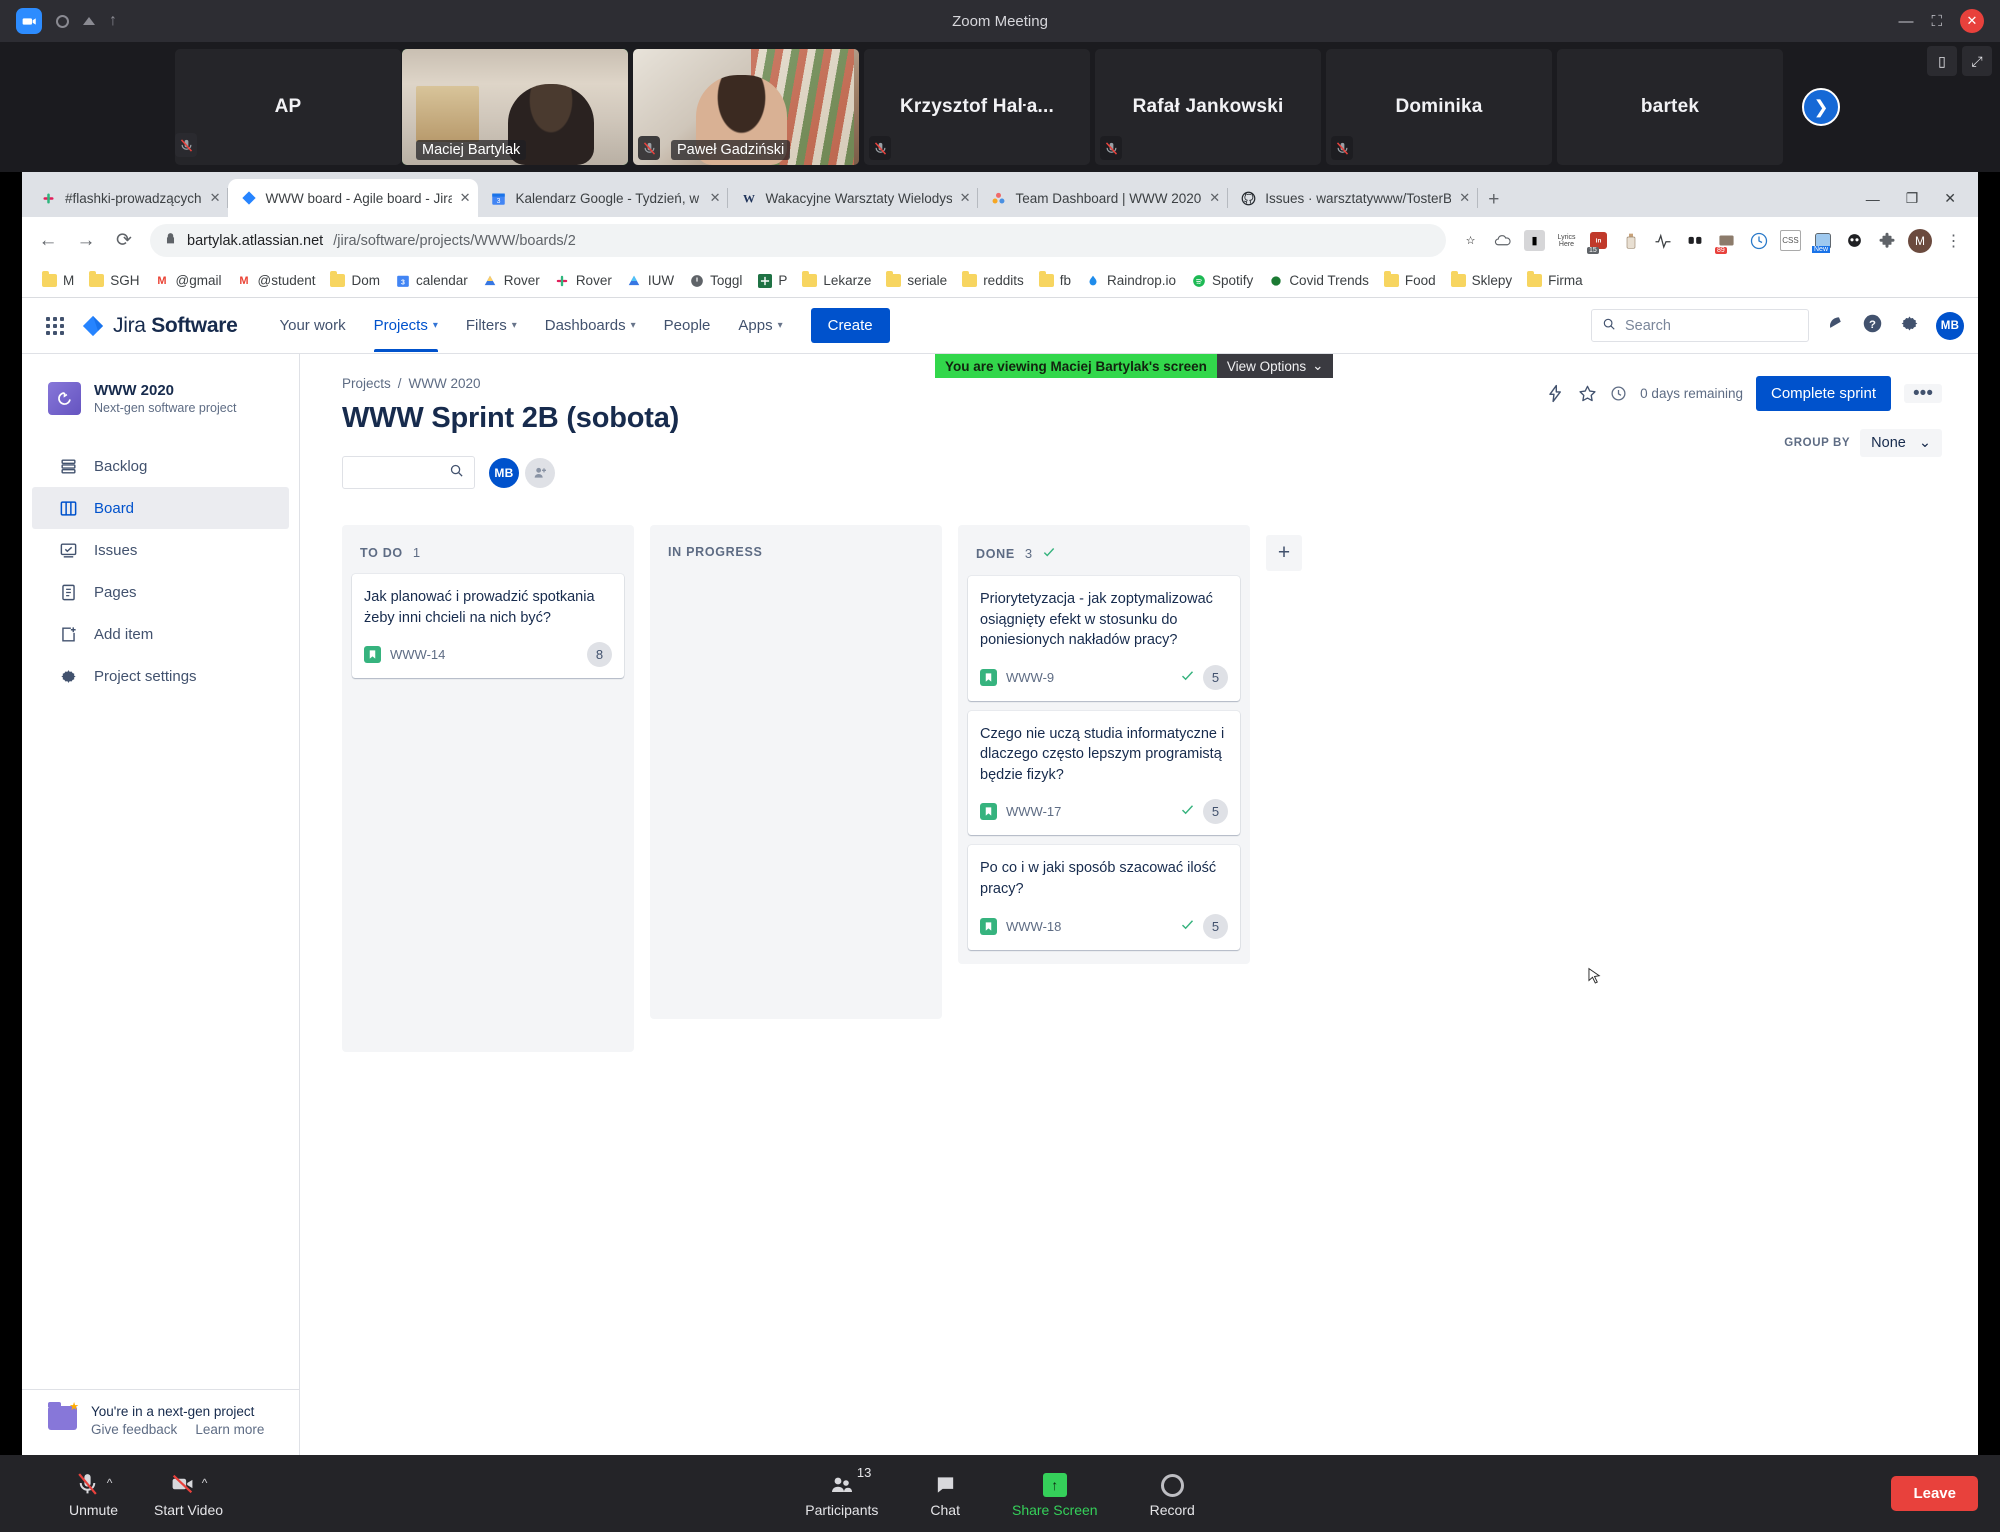 Image resolution: width=2000 pixels, height=1532 pixels. I want to click on browser-tab: WWW board - Agile board - Jira ✕, so click(353, 198).